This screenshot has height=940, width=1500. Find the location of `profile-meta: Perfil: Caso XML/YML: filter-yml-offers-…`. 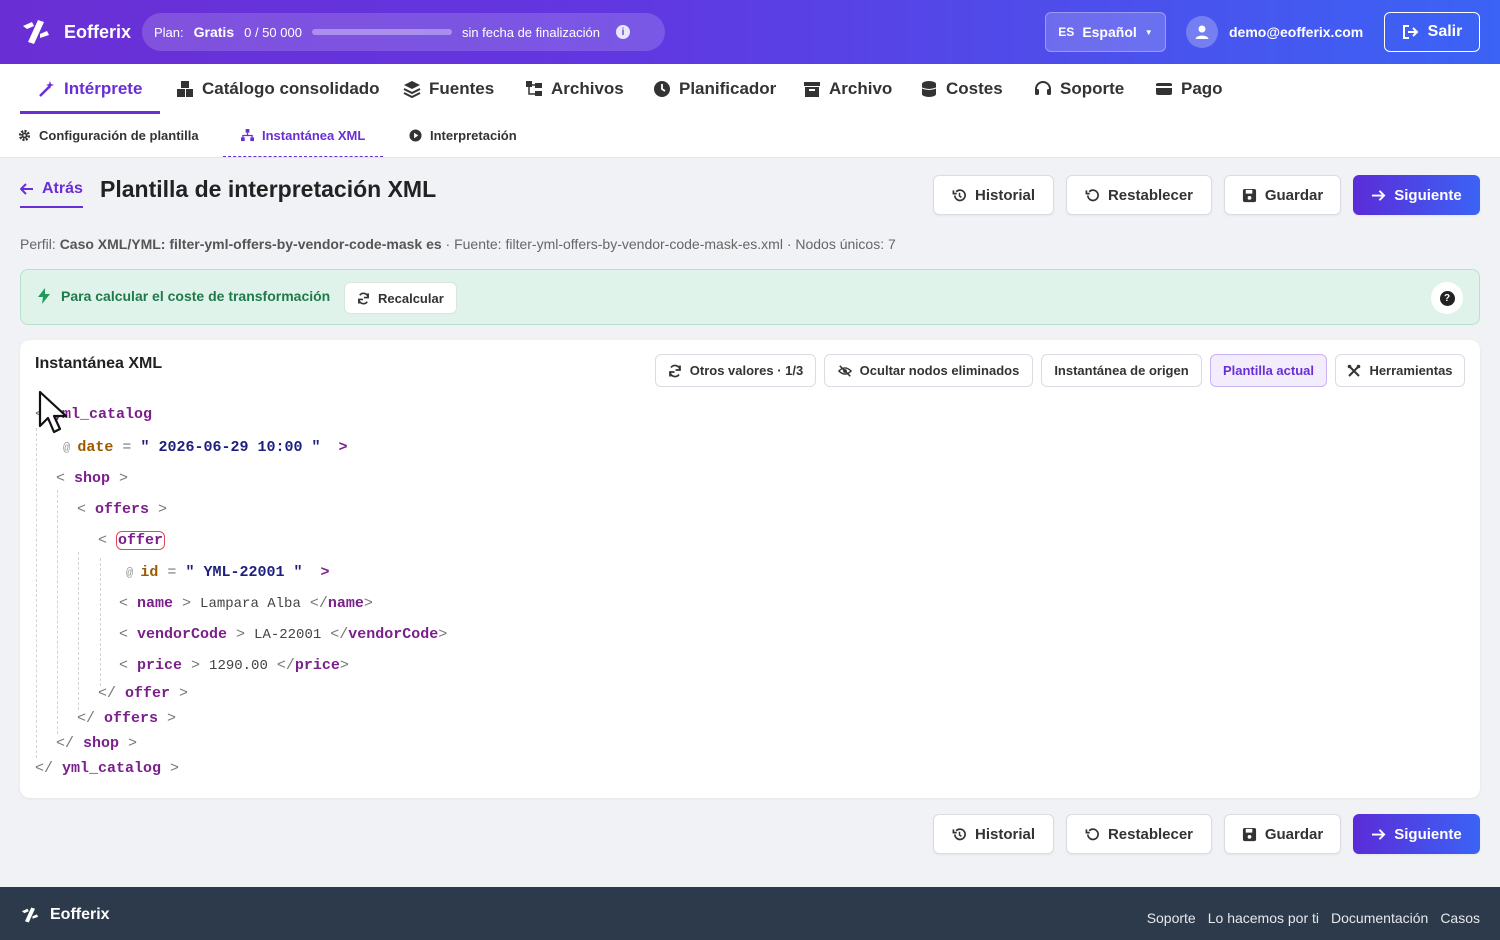

profile-meta: Perfil: Caso XML/YML: filter-yml-offers-… is located at coordinates (458, 244).